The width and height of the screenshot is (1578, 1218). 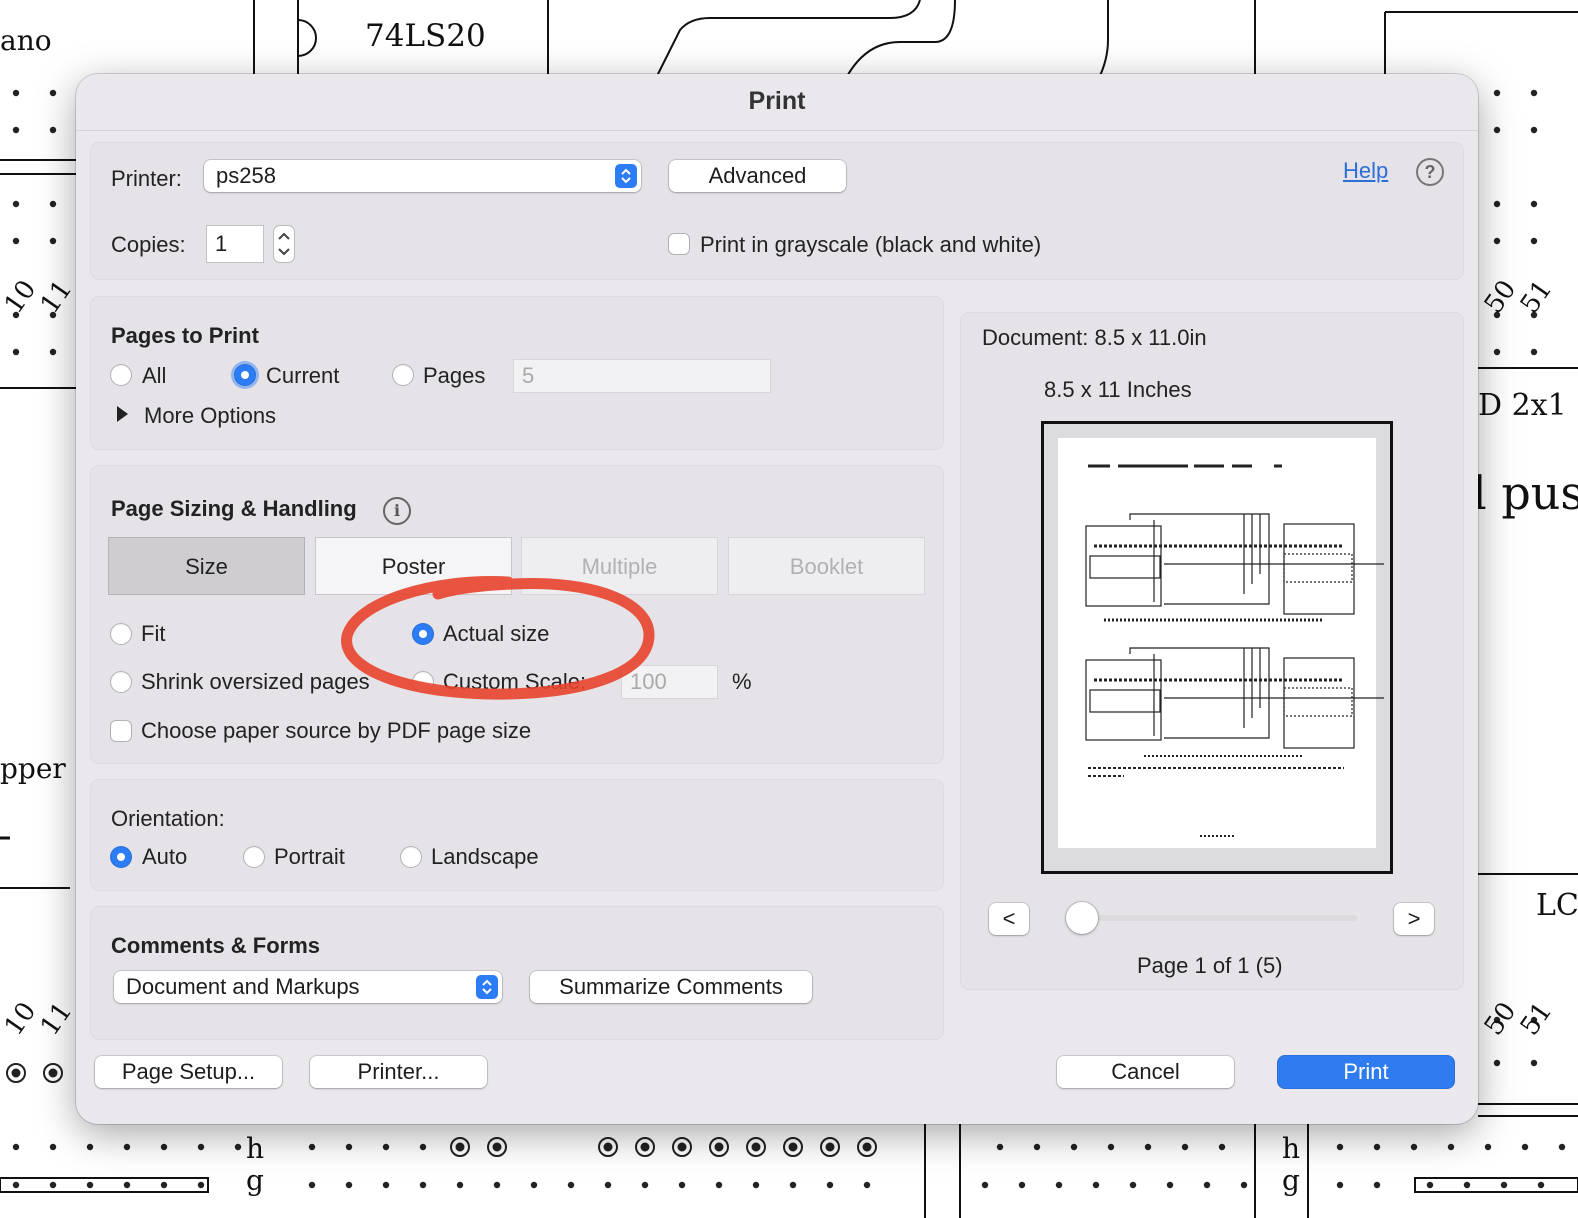 What do you see at coordinates (185, 335) in the screenshot?
I see `pages-to-print-header: Pages to Print` at bounding box center [185, 335].